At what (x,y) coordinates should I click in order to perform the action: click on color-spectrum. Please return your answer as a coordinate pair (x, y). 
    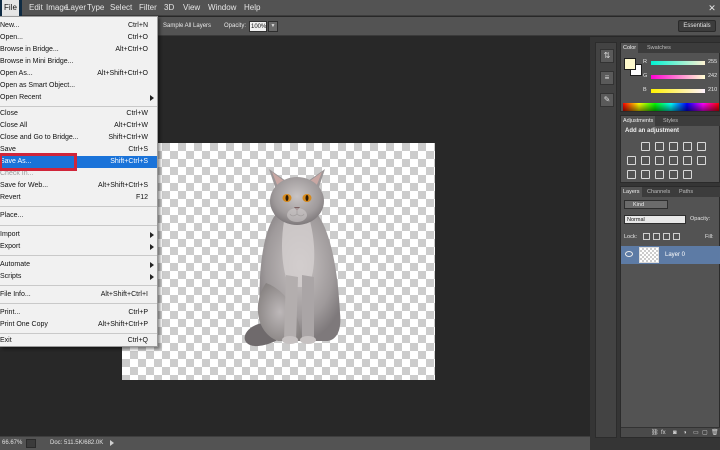
    Looking at the image, I should click on (671, 107).